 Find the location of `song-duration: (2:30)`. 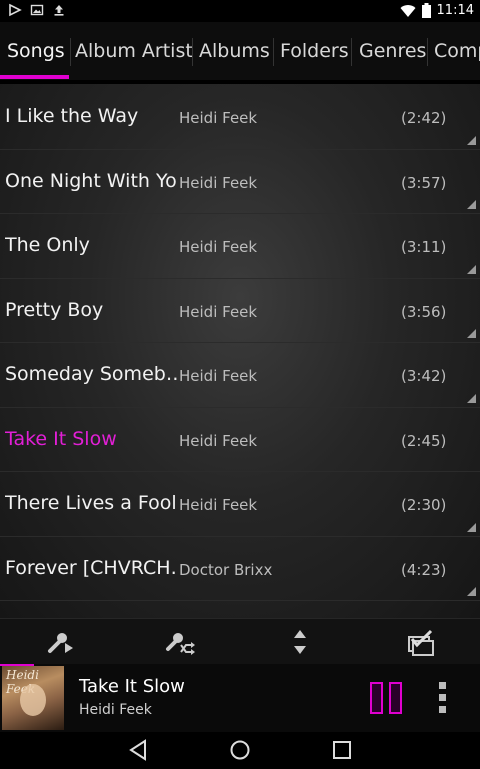

song-duration: (2:30) is located at coordinates (424, 505).